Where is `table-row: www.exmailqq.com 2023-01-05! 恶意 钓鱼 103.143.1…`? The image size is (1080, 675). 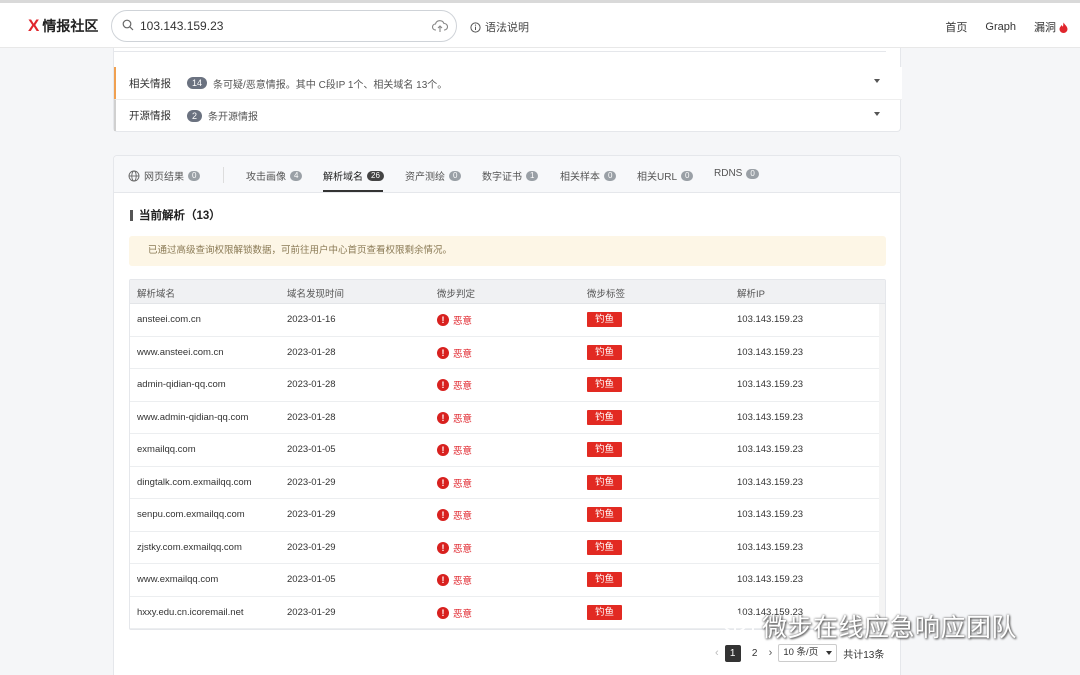
table-row: www.exmailqq.com 2023-01-05! 恶意 钓鱼 103.143.1… is located at coordinates (504, 580).